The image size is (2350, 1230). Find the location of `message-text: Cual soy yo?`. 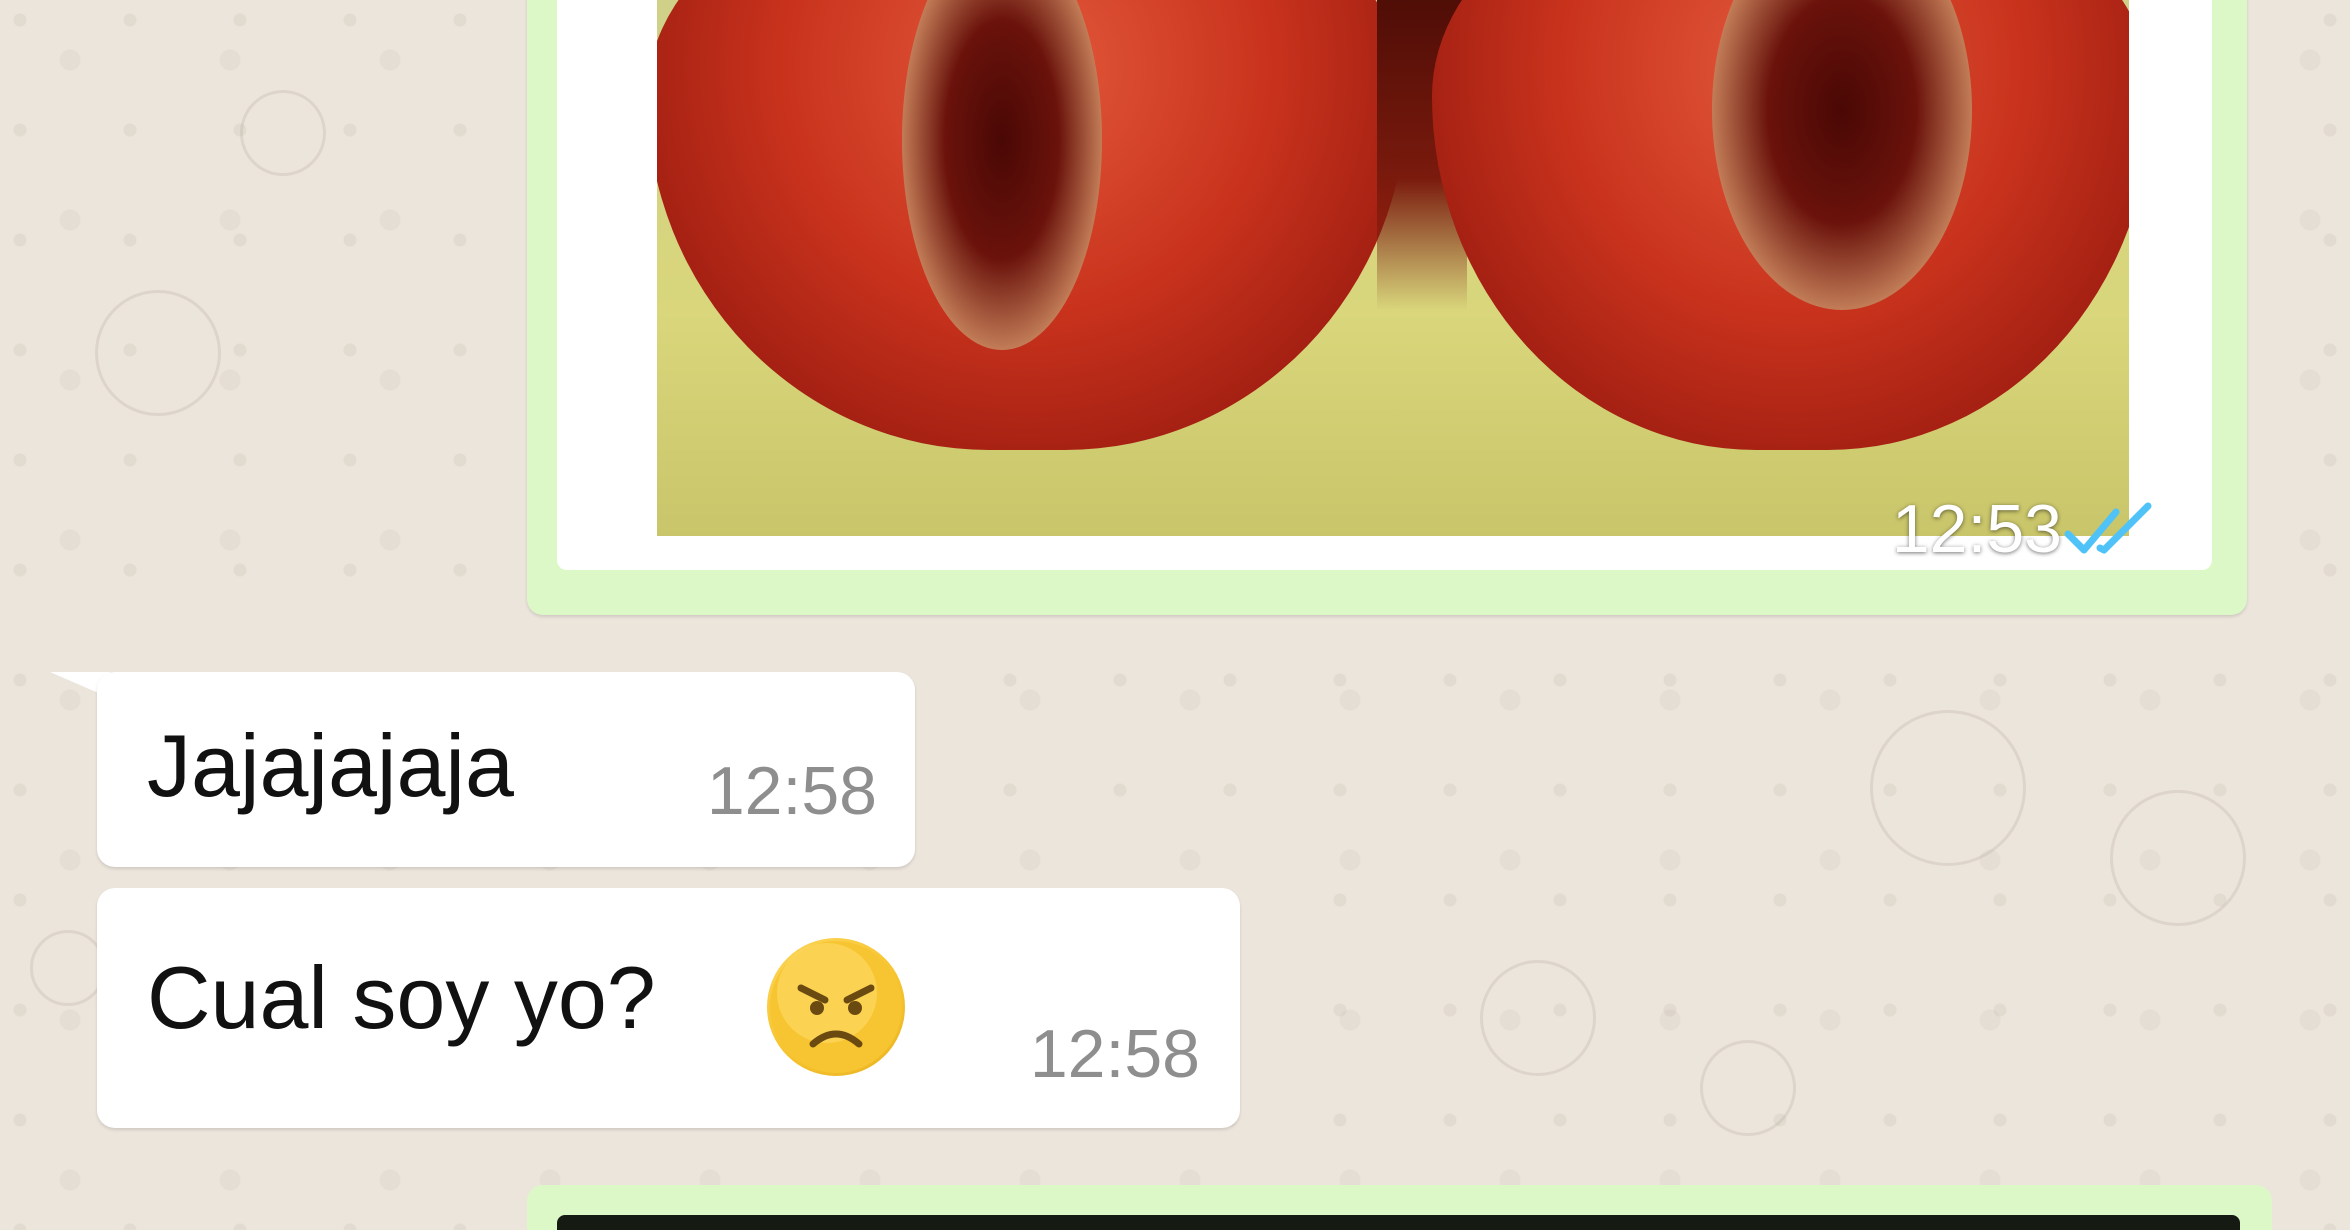

message-text: Cual soy yo? is located at coordinates (401, 997).